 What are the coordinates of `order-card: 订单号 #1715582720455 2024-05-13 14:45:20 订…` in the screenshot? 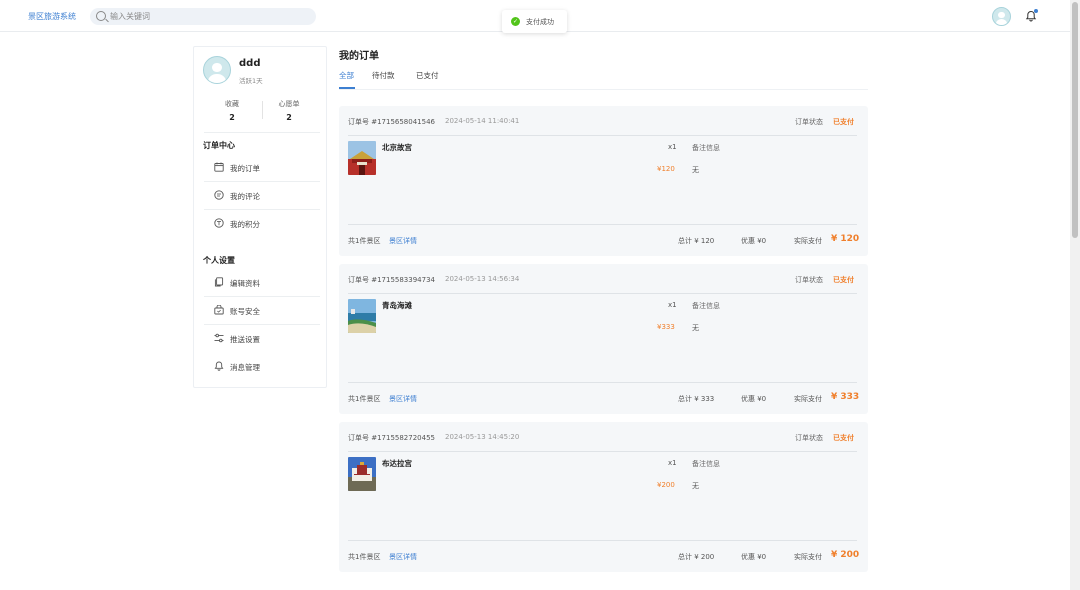 It's located at (603, 497).